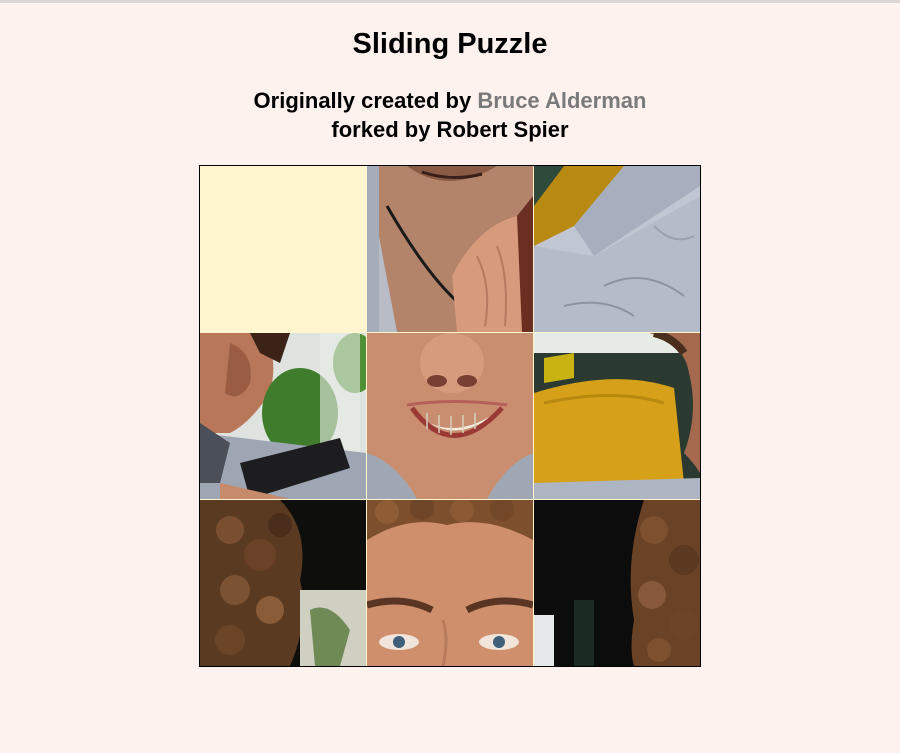 The height and width of the screenshot is (753, 900). Describe the element at coordinates (617, 583) in the screenshot. I see `tile-curly-hair-right` at that location.